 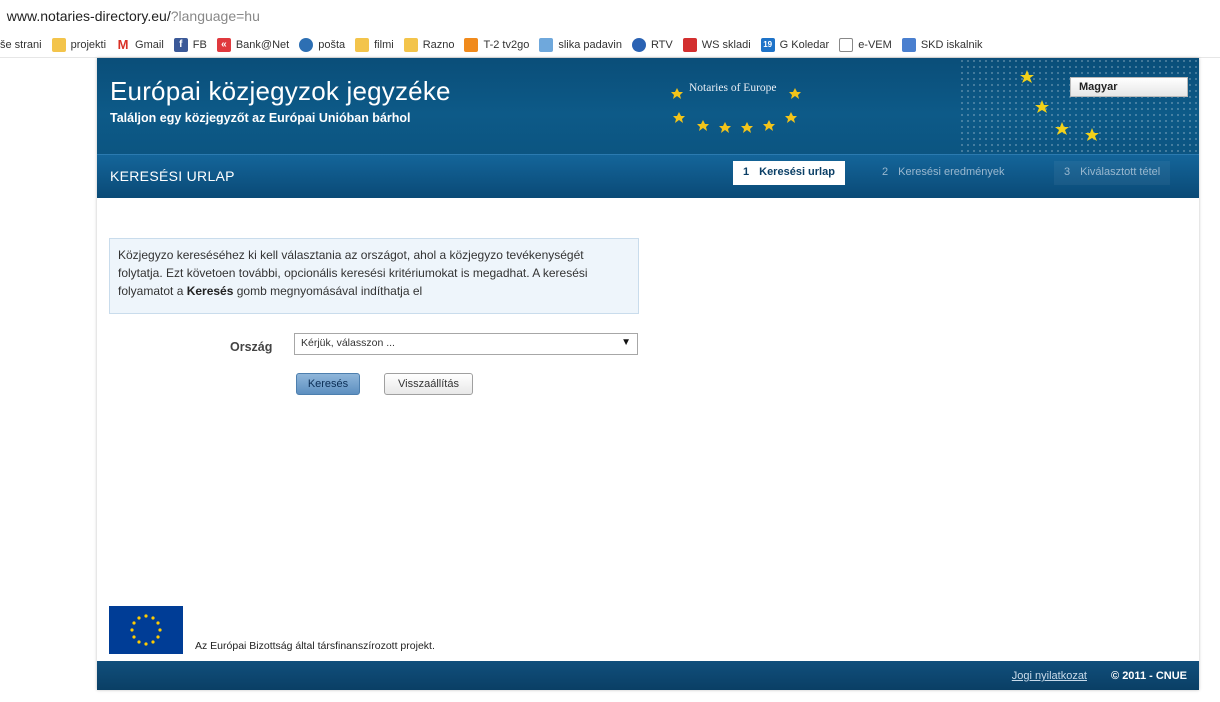 I want to click on eu-stars-icon, so click(x=146, y=630).